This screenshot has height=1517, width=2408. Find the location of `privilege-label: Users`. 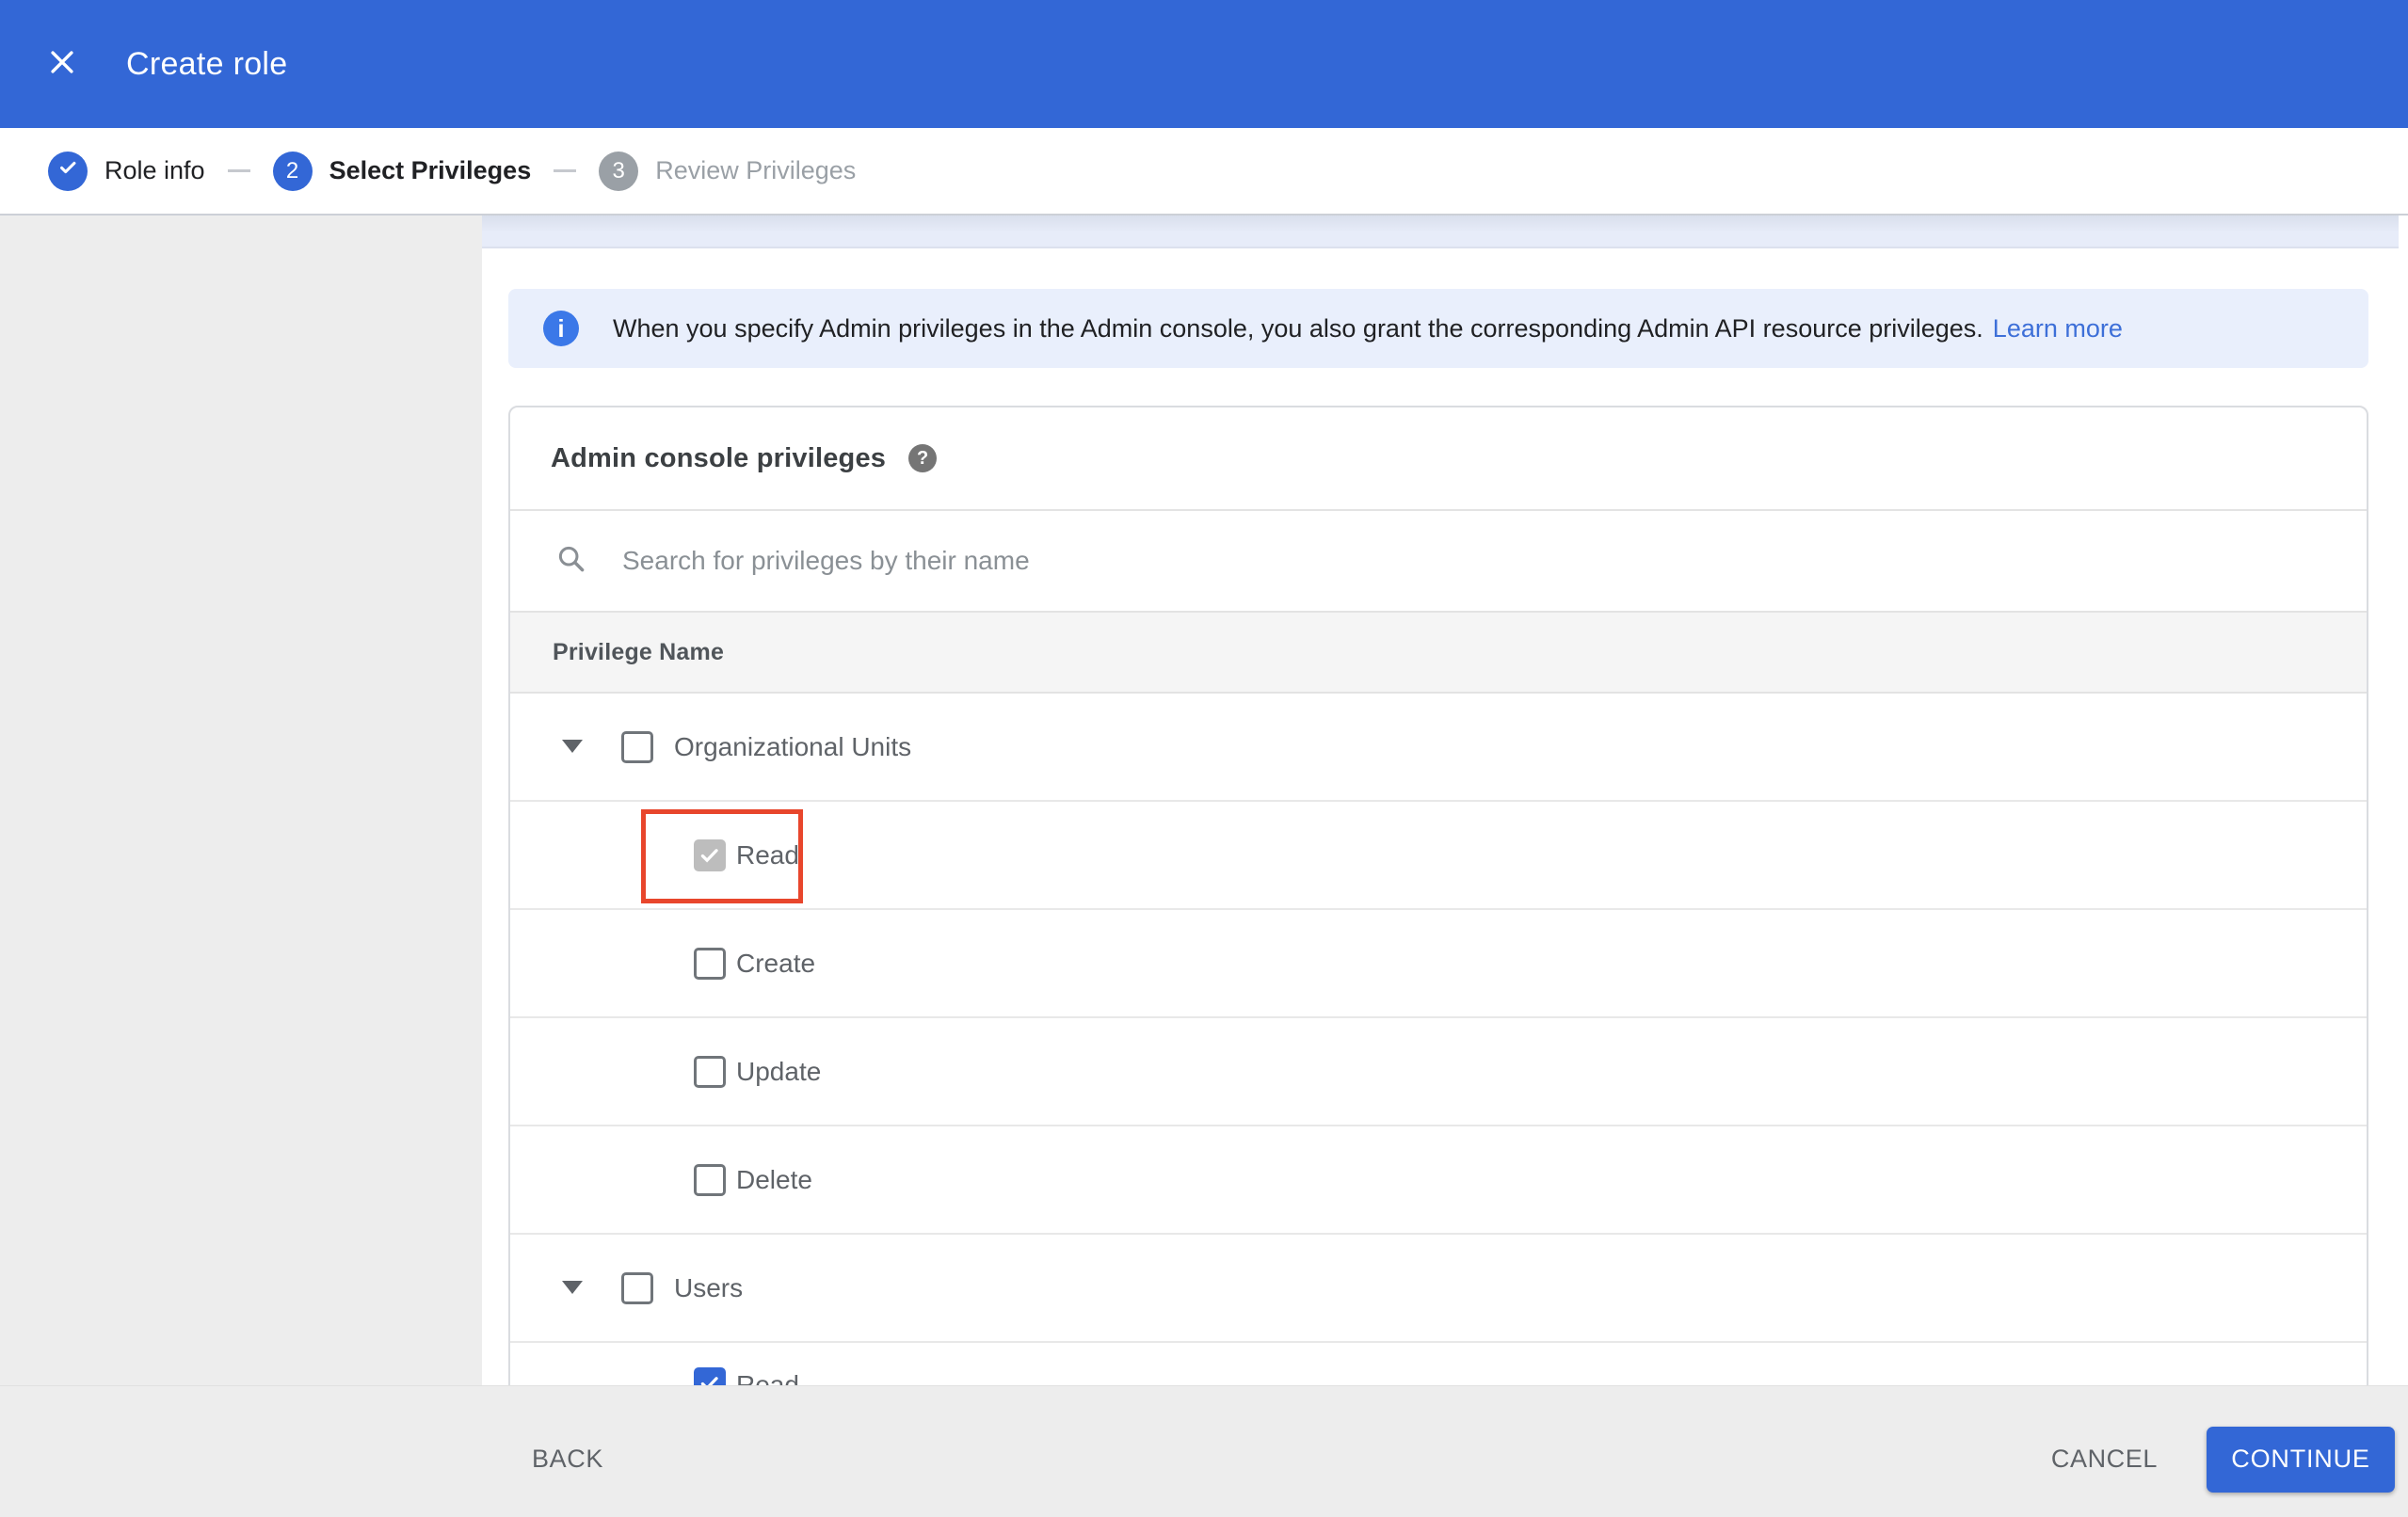

privilege-label: Users is located at coordinates (709, 1287).